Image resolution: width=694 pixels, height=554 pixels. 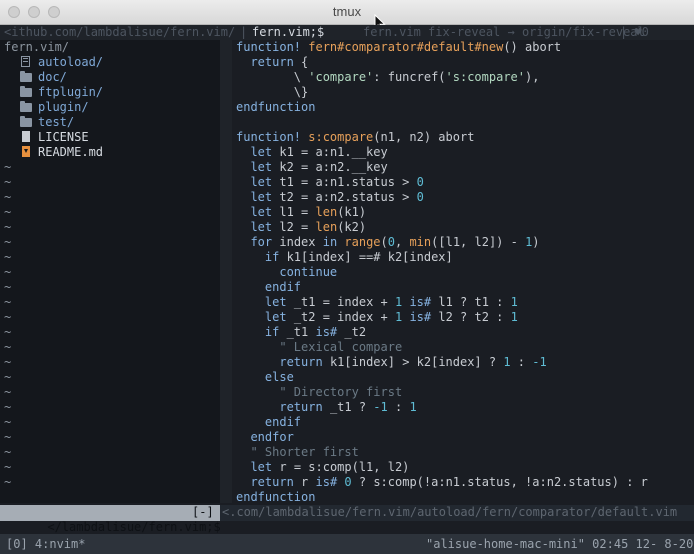 I want to click on code-line: \}, so click(x=272, y=92).